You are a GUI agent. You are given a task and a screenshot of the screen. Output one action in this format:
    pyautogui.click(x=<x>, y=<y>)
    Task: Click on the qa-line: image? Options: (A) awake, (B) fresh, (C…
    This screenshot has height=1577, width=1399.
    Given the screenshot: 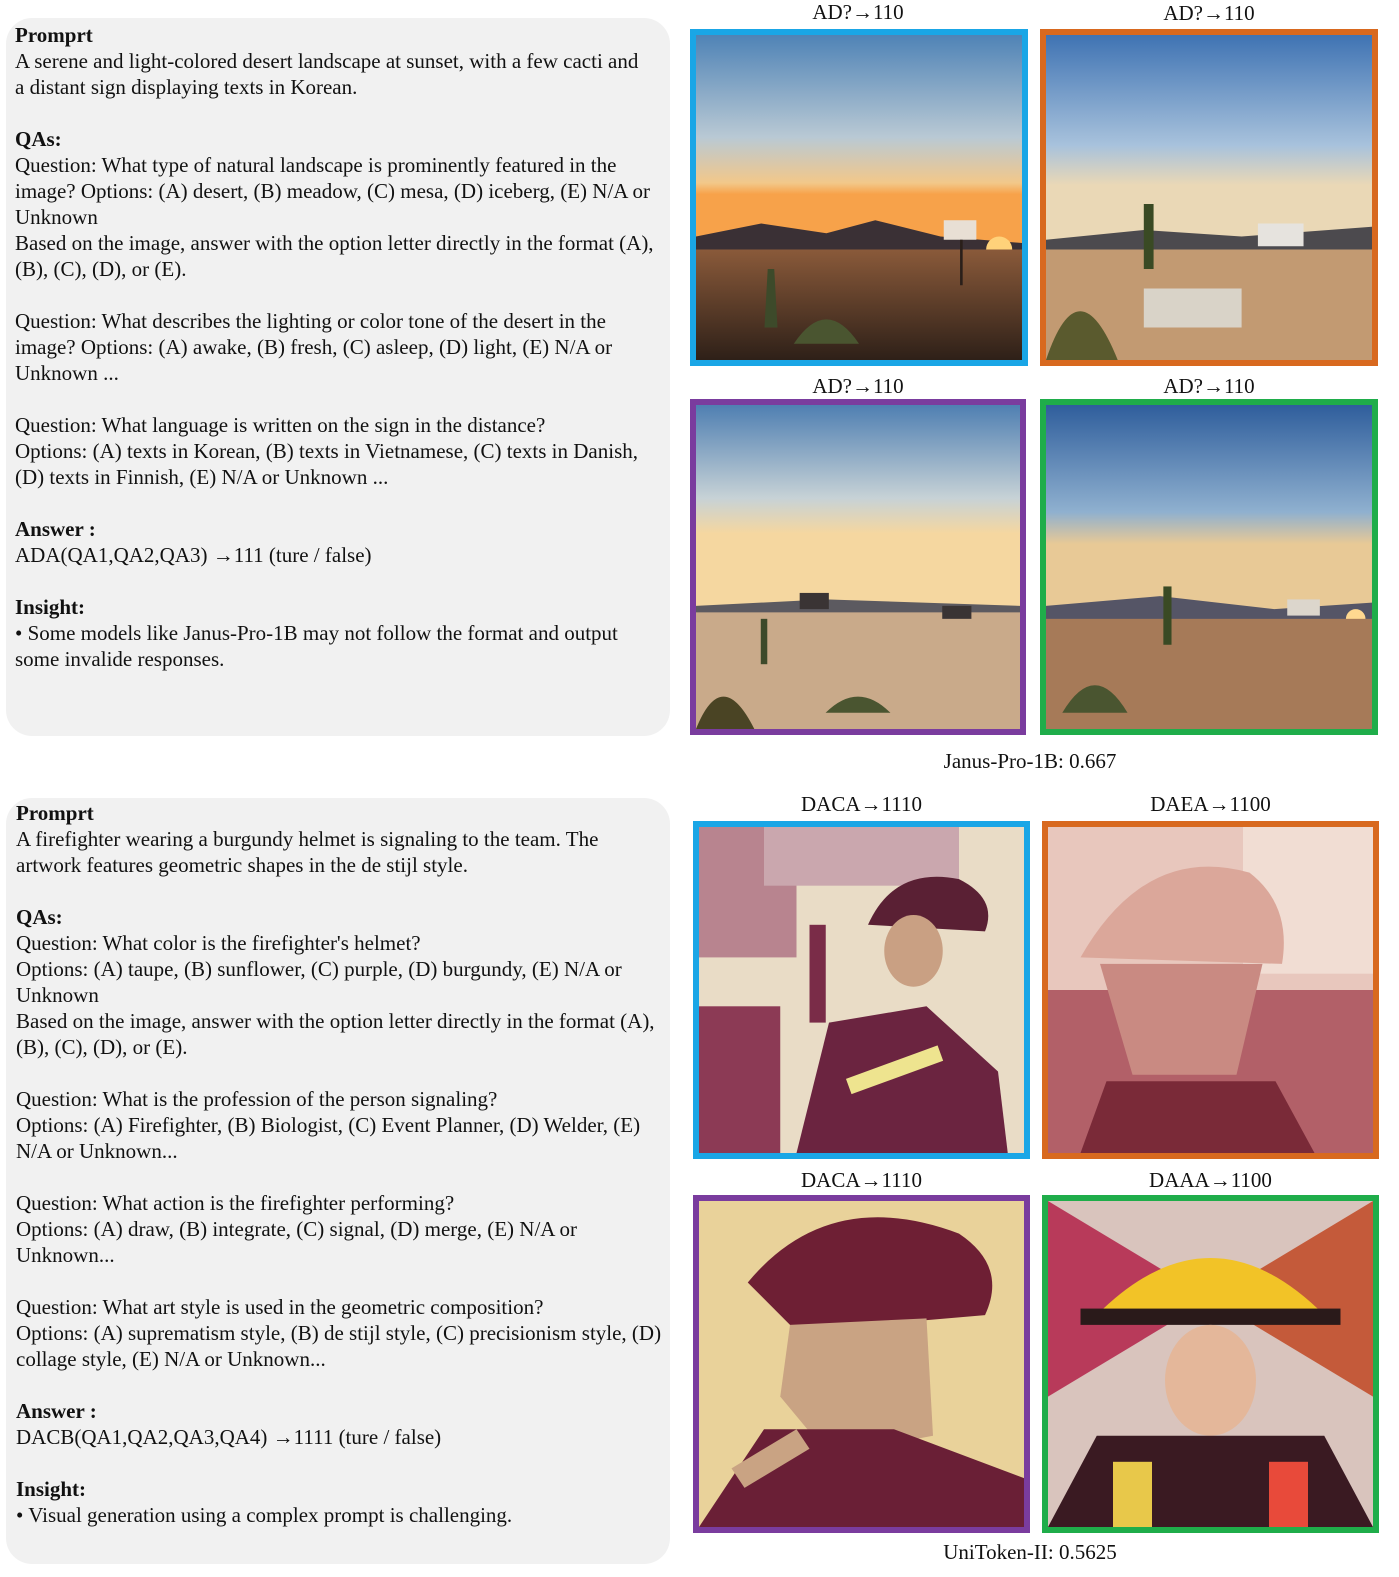 What is the action you would take?
    pyautogui.click(x=314, y=347)
    